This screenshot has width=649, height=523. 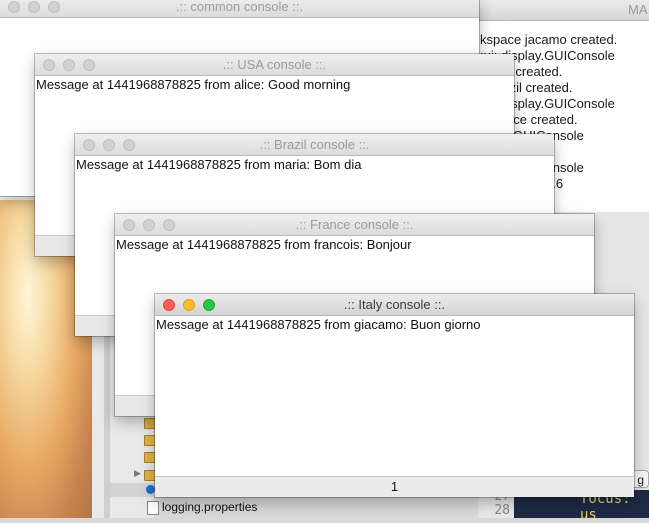 What do you see at coordinates (153, 508) in the screenshot?
I see `file-icon` at bounding box center [153, 508].